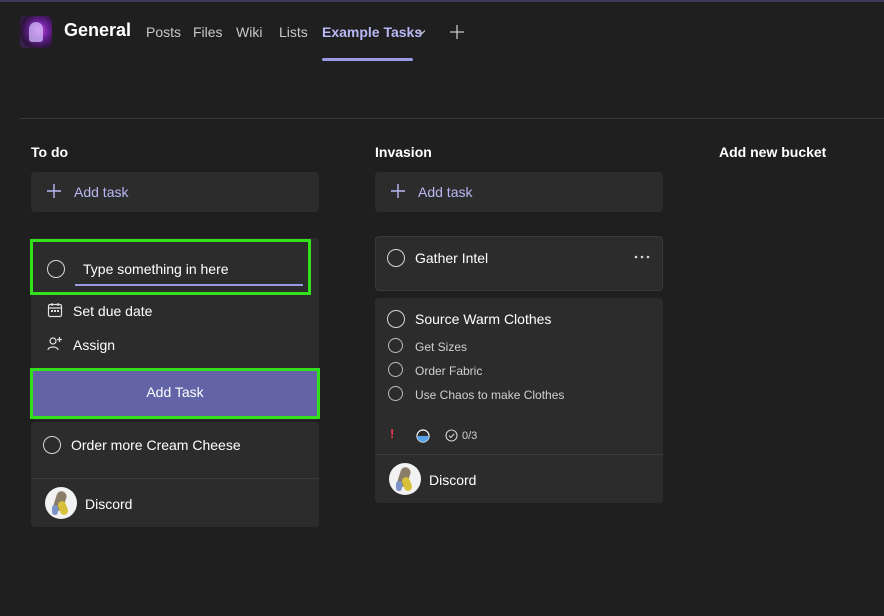  Describe the element at coordinates (175, 192) in the screenshot. I see `add-task-button-todo: Add task` at that location.